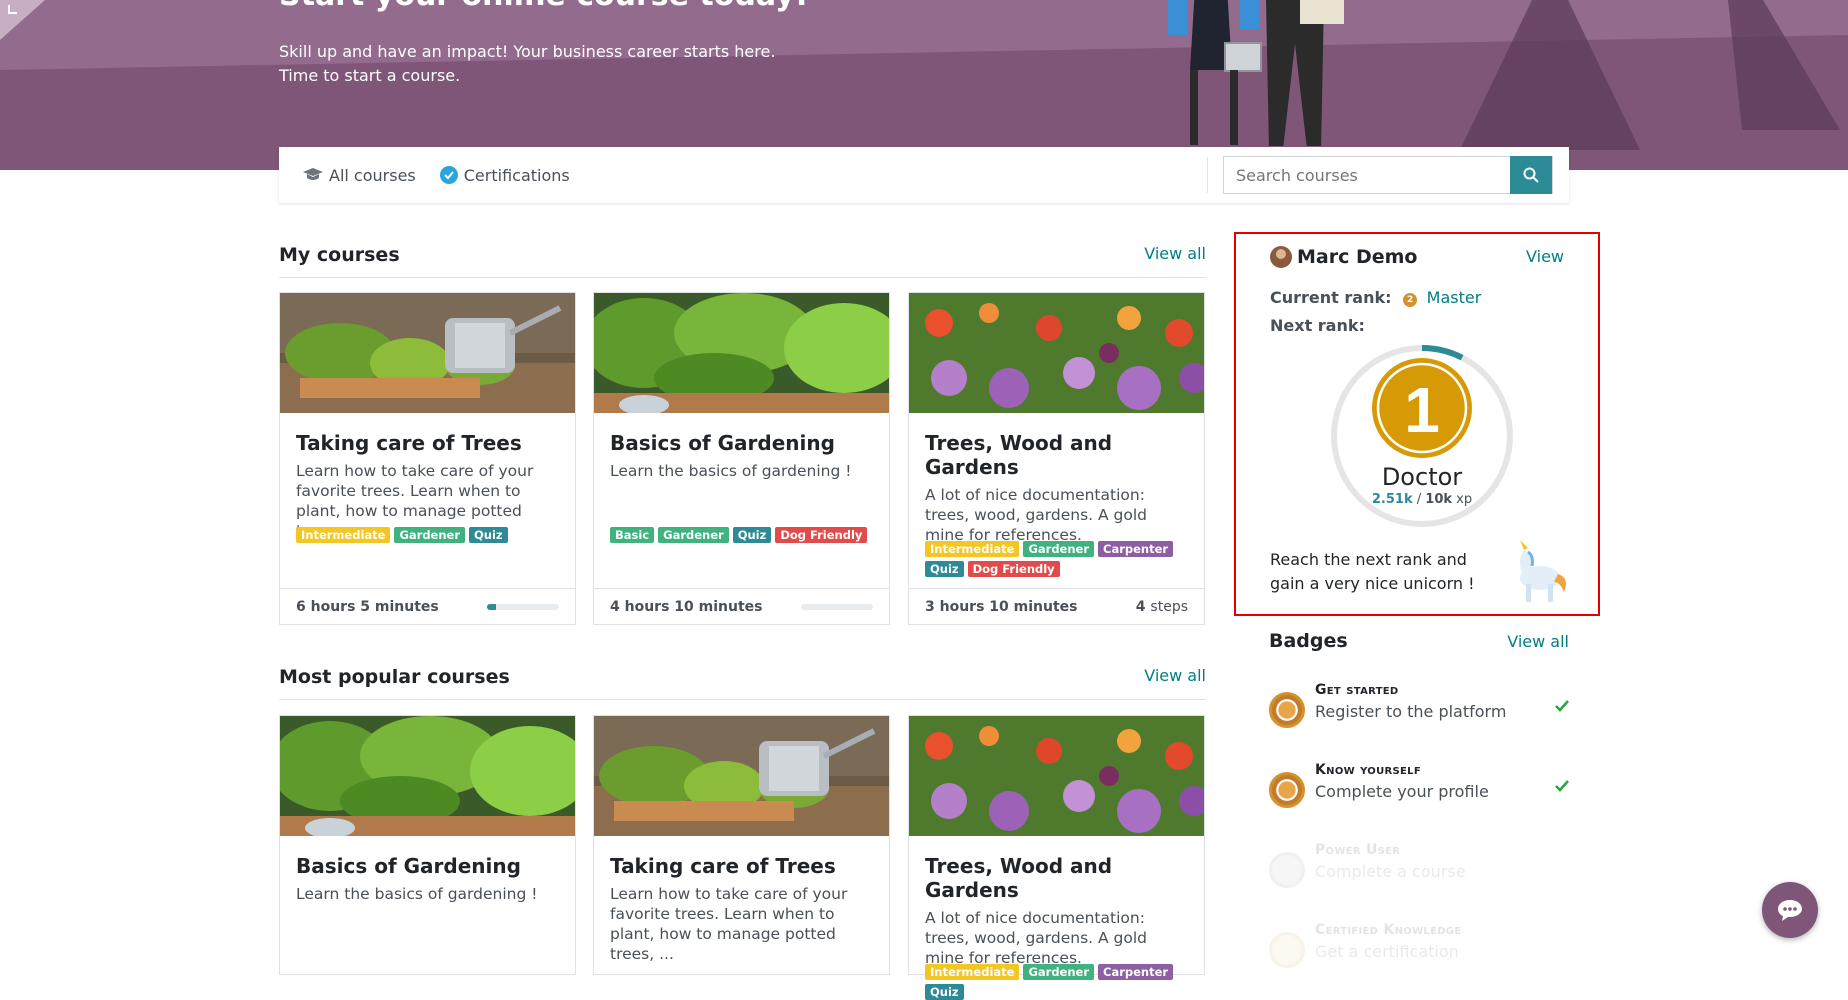 This screenshot has width=1848, height=1000. Describe the element at coordinates (741, 606) in the screenshot. I see `course-footer: 4 hours 10 minutes` at that location.